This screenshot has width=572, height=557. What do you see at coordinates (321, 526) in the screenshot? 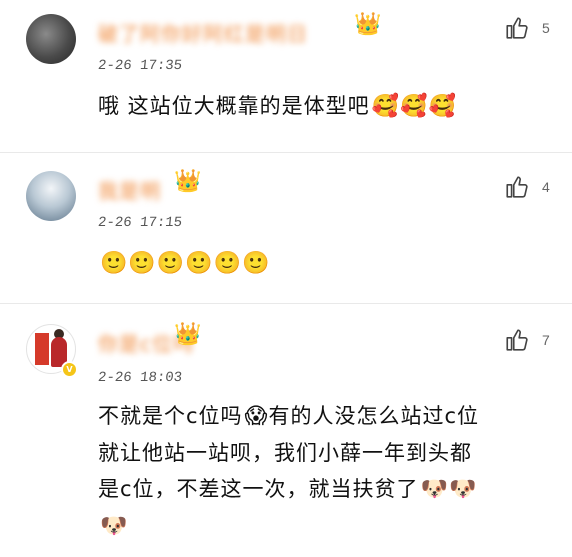
I see `comment-line-4: 🐶` at bounding box center [321, 526].